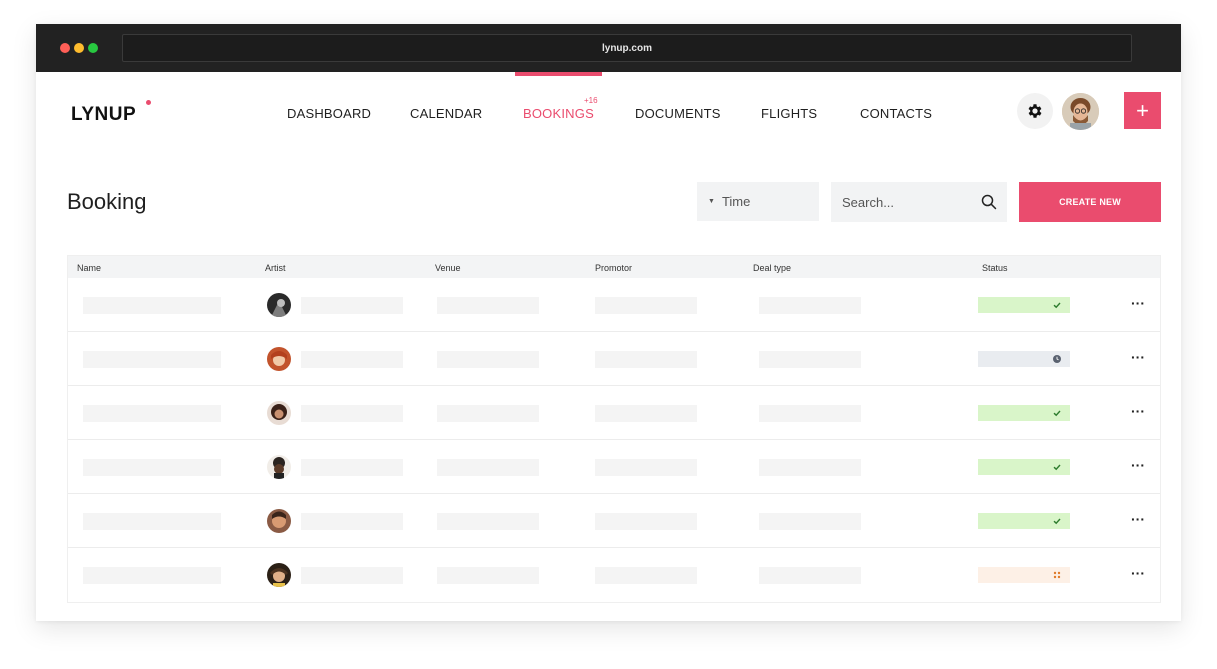 The height and width of the screenshot is (669, 1217). What do you see at coordinates (711, 201) in the screenshot?
I see `caret-down-icon: ▼` at bounding box center [711, 201].